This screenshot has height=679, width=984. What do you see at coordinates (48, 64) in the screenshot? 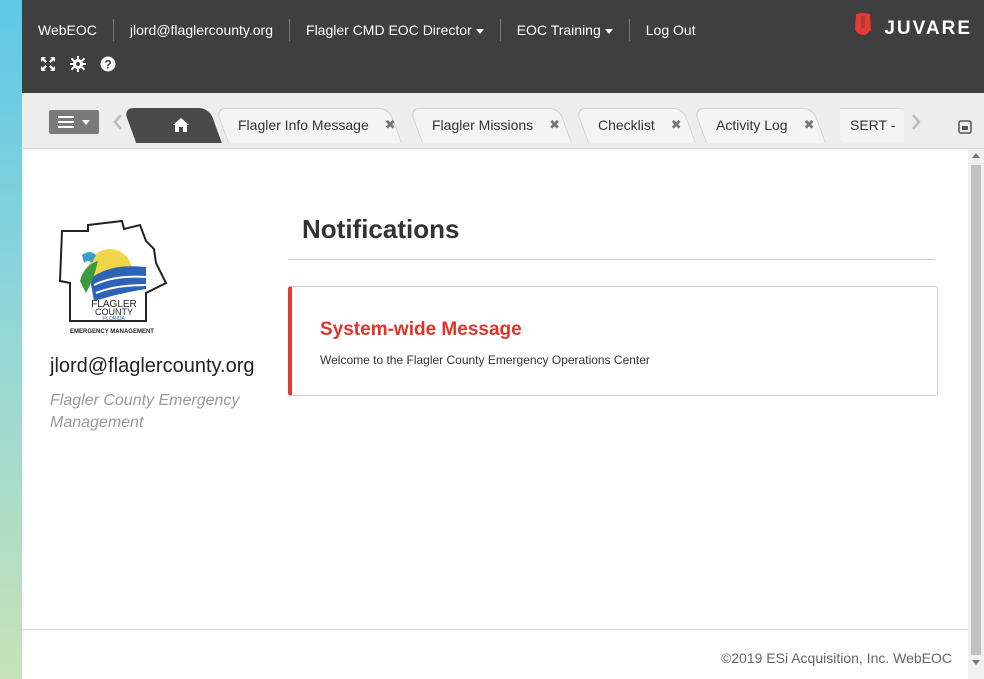
I see `fullscreen-icon` at bounding box center [48, 64].